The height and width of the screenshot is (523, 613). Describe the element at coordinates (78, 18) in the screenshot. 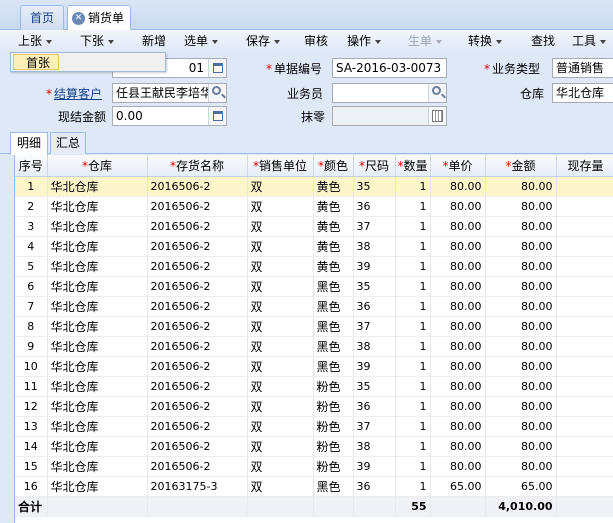

I see `close-icon: ✕` at that location.